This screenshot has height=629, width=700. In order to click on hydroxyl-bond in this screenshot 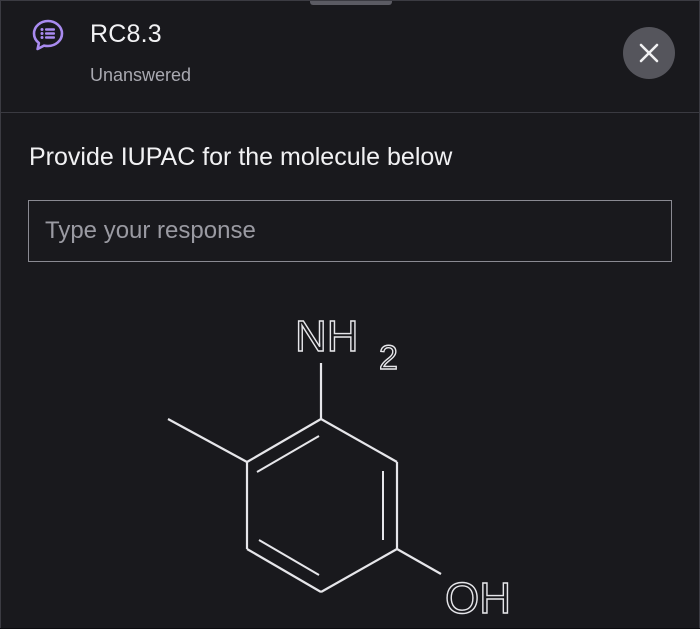, I will do `click(419, 561)`.